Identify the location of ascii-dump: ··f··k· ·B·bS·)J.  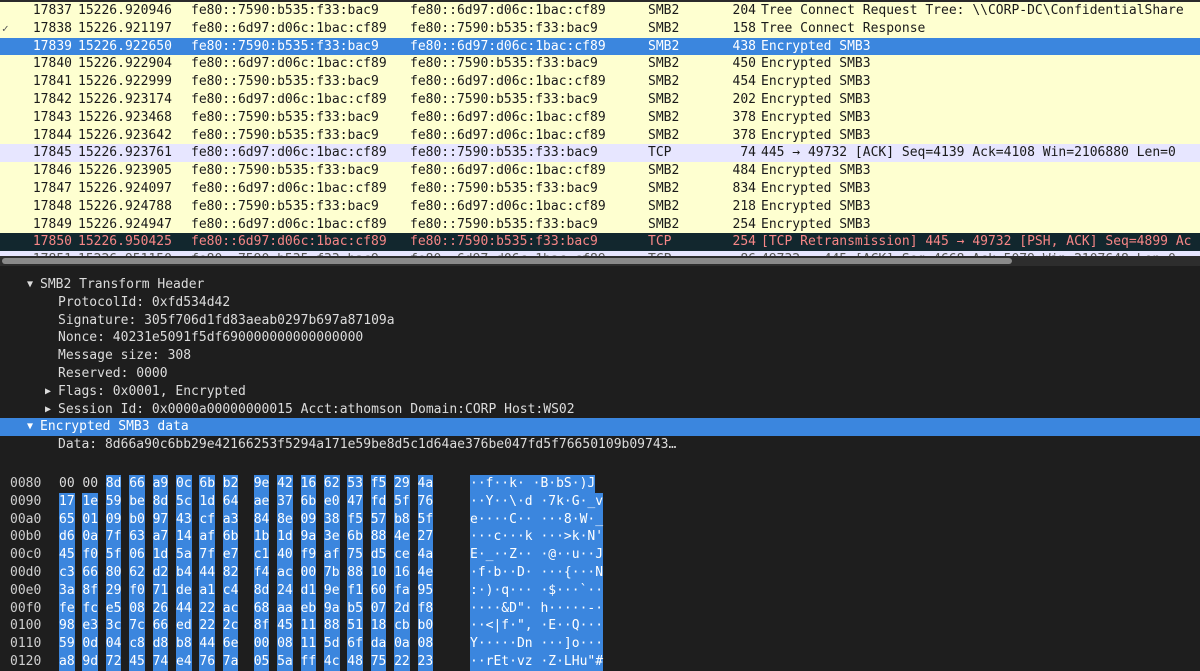
(533, 484).